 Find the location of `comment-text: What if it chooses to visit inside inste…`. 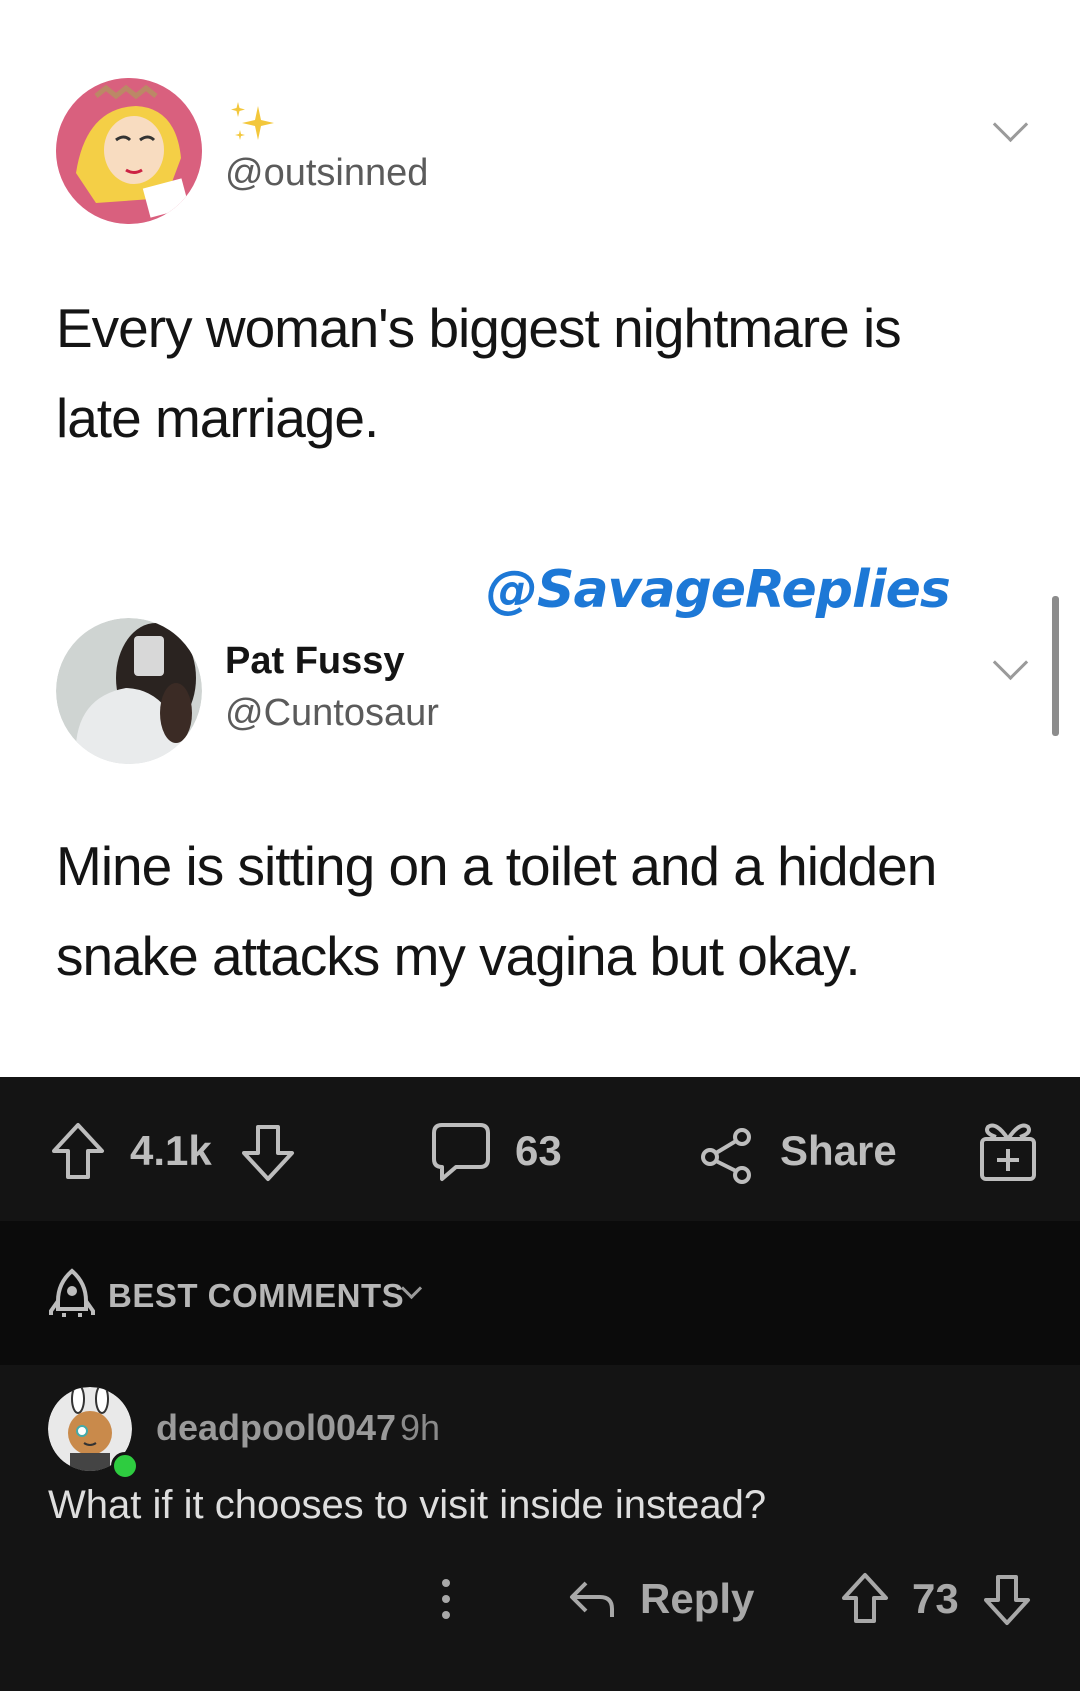

comment-text: What if it chooses to visit inside inste… is located at coordinates (407, 1505).